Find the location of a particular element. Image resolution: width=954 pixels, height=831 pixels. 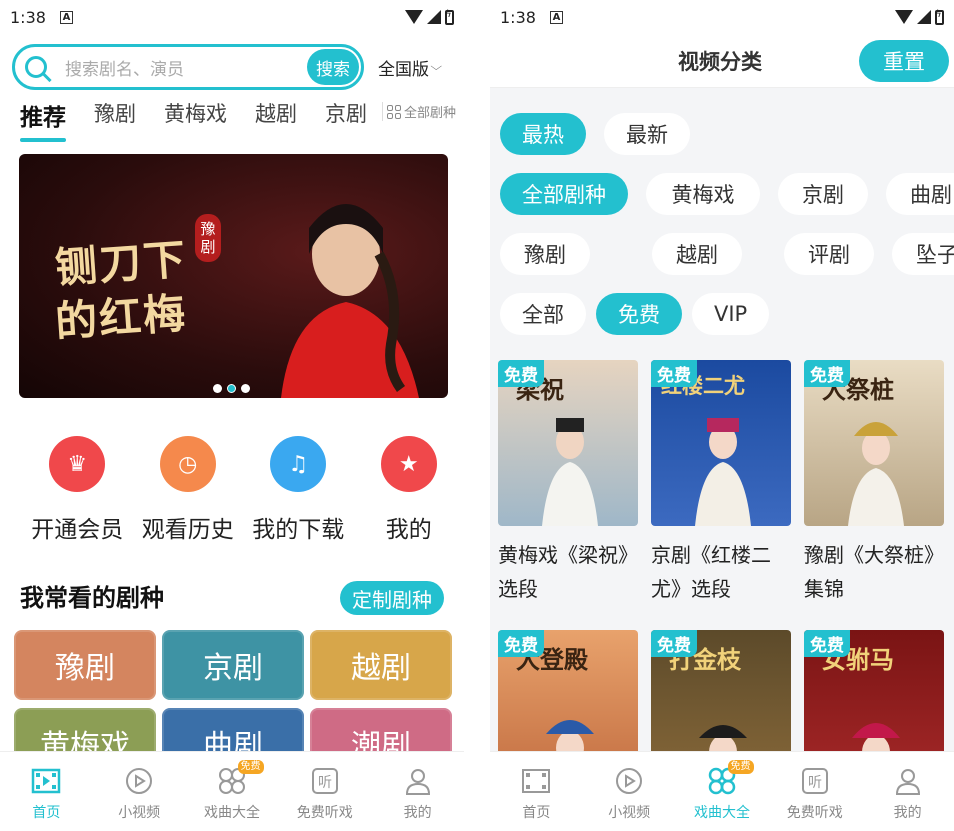

filter-chip-yueju: 越剧 is located at coordinates (697, 254).